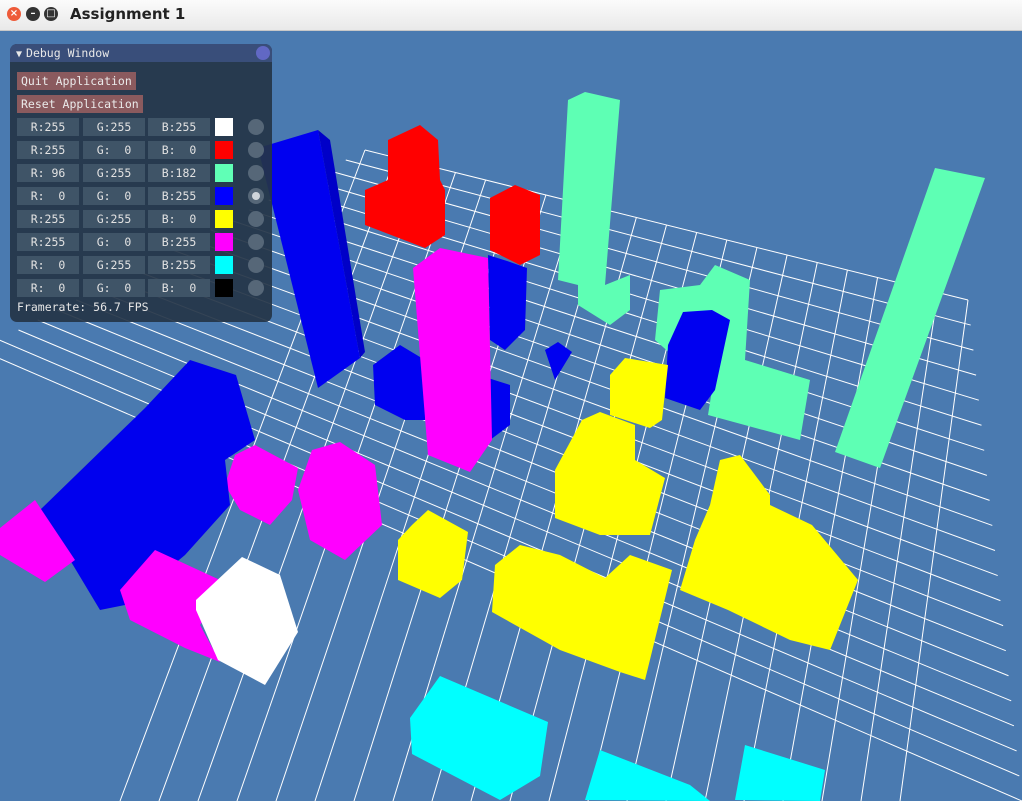  What do you see at coordinates (594, 208) in the screenshot?
I see `block-mint-tall-left` at bounding box center [594, 208].